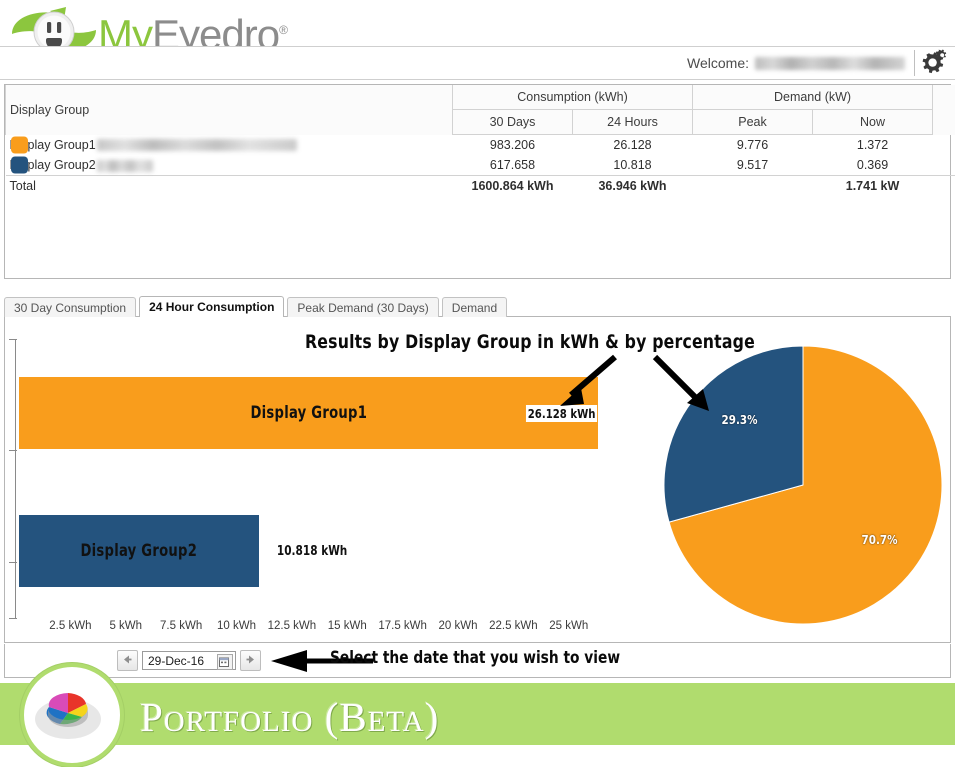  I want to click on bar-display-group1: Display Group1, so click(308, 413).